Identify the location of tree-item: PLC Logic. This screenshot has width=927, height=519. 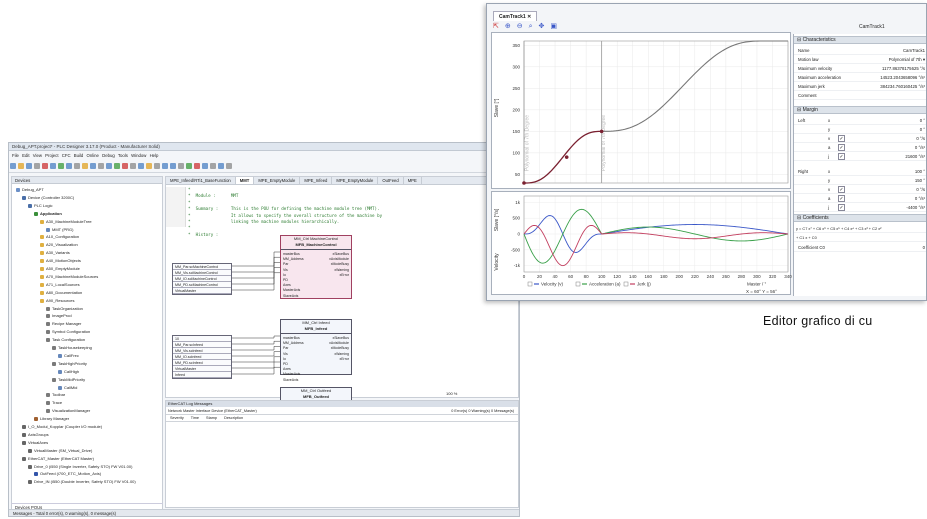
(40, 206).